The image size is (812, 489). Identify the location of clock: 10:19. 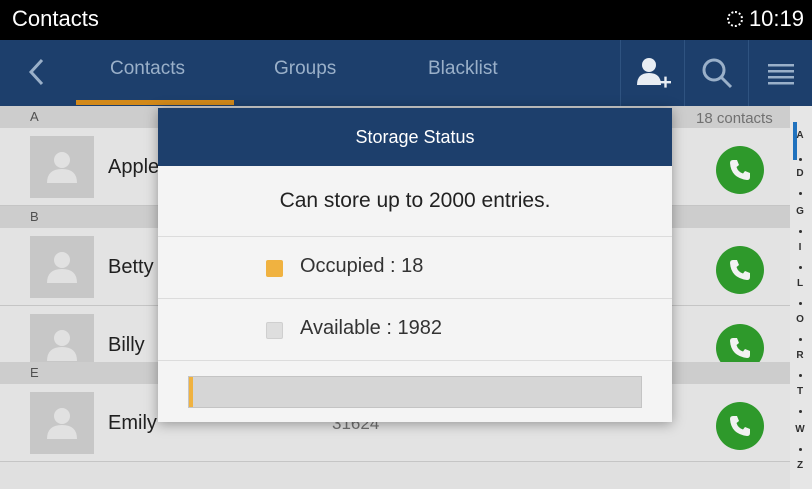
(776, 18).